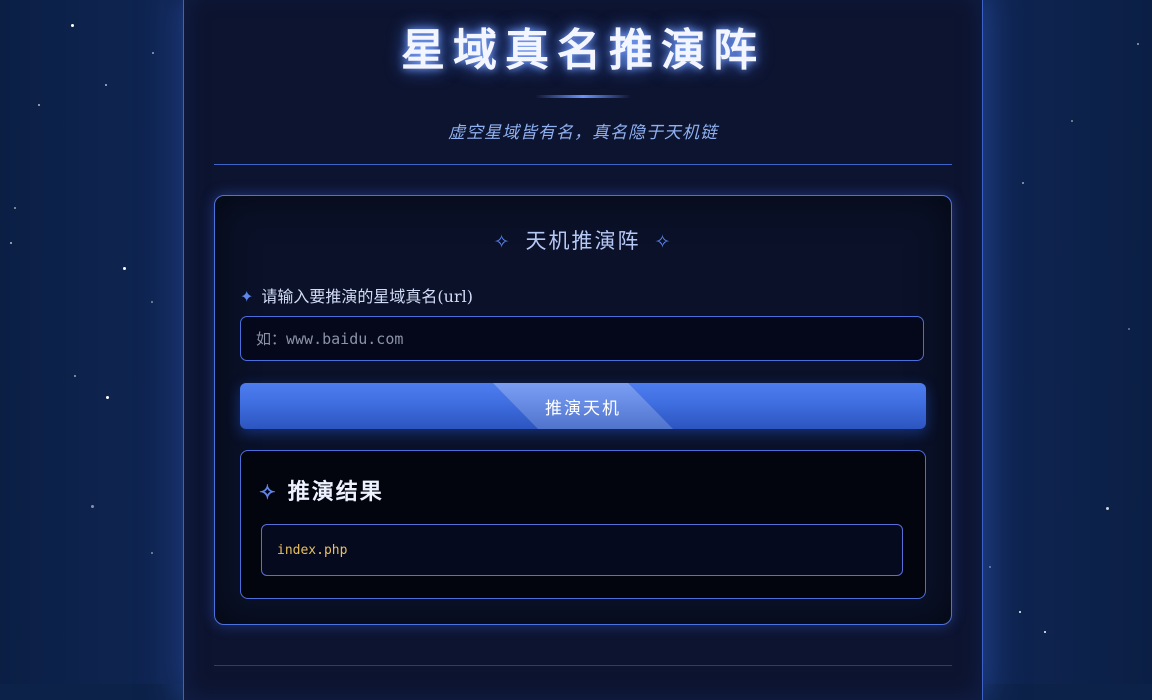  Describe the element at coordinates (247, 296) in the screenshot. I see `star-icon: ✦` at that location.